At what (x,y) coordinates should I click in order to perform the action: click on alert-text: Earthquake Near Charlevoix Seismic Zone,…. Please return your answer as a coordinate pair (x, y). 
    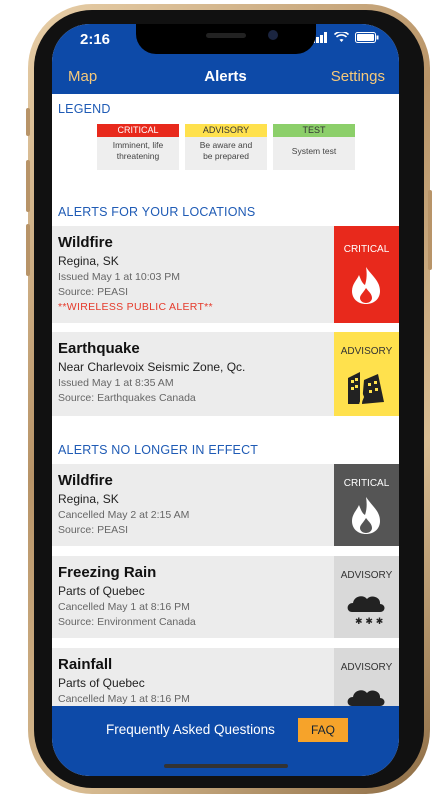
    Looking at the image, I should click on (193, 372).